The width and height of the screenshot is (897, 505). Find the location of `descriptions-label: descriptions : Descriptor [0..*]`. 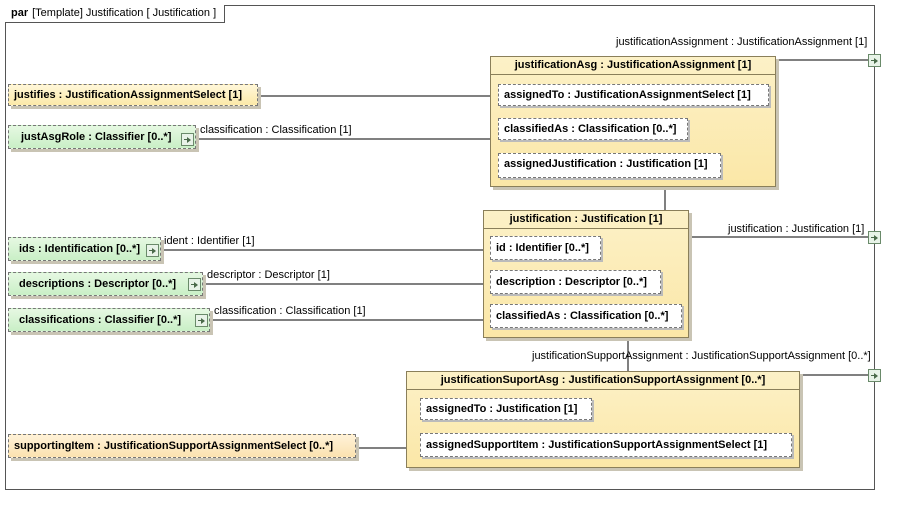

descriptions-label: descriptions : Descriptor [0..*] is located at coordinates (98, 284).